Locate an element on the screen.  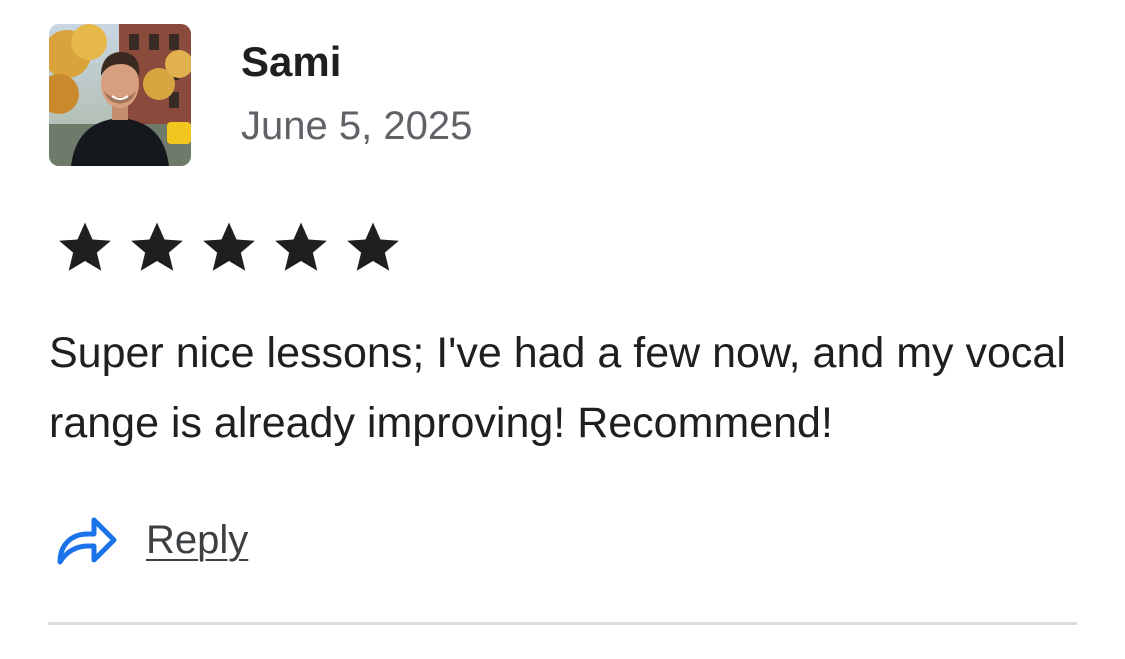
reviewer-avatar is located at coordinates (120, 95).